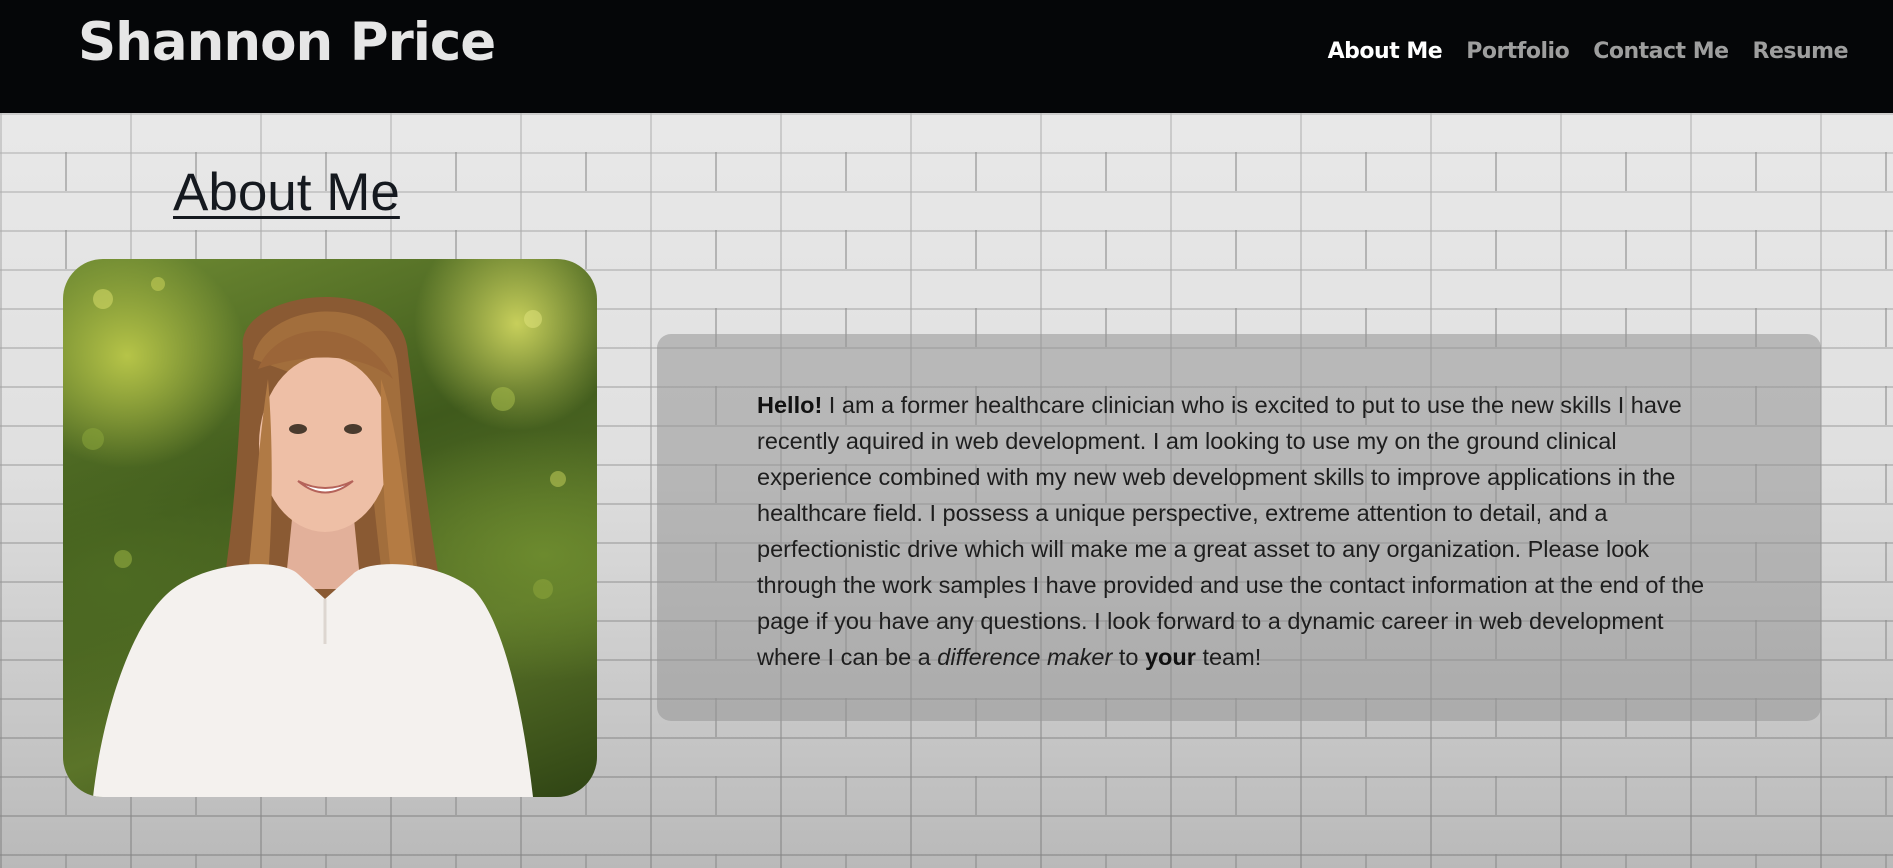 This screenshot has width=1893, height=868. Describe the element at coordinates (286, 192) in the screenshot. I see `about-me-heading: About Me` at that location.